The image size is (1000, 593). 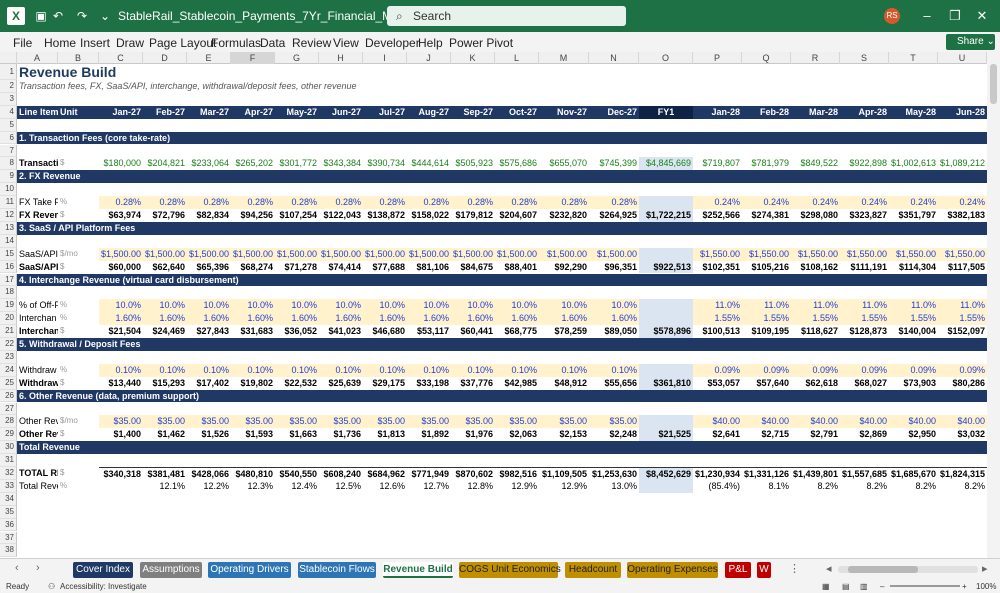 I want to click on data-cell: $204,607, so click(x=517, y=215).